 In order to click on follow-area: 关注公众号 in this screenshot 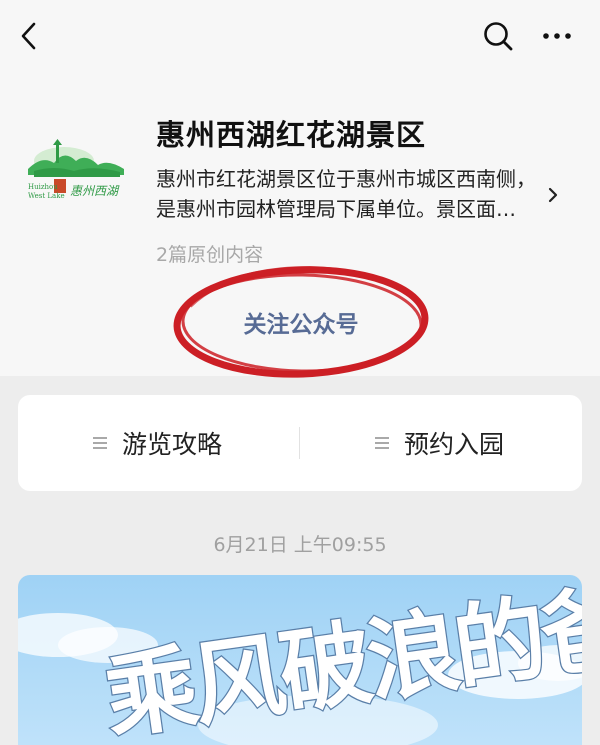, I will do `click(301, 323)`.